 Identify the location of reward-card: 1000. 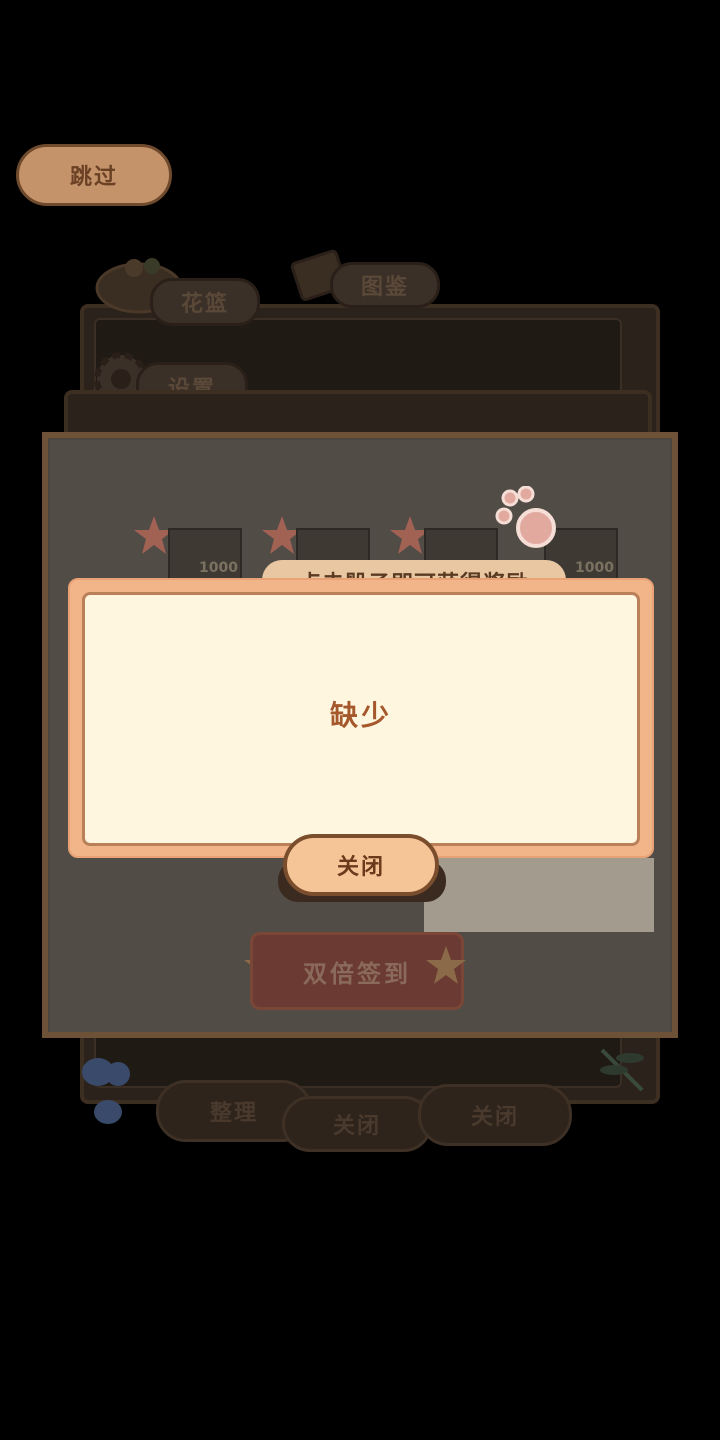
(205, 554).